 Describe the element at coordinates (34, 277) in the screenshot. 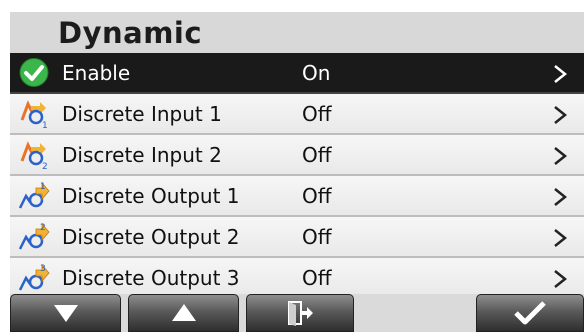

I see `discrete-output-icon: 3` at that location.